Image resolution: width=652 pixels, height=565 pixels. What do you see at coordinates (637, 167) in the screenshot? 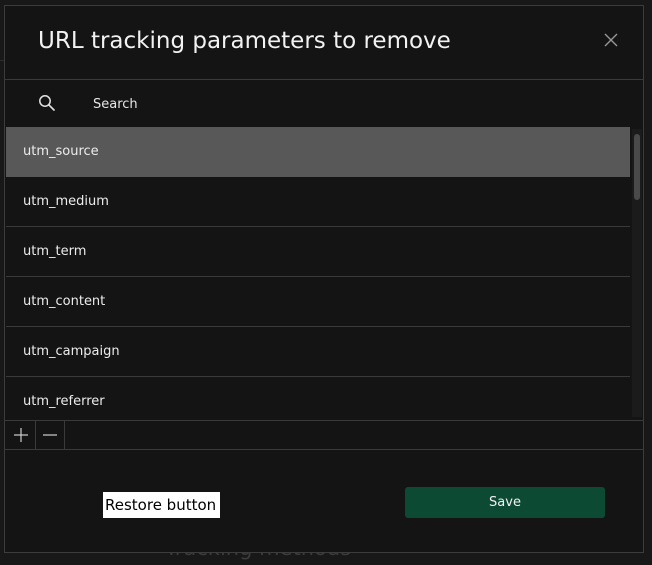
I see `scrollbar-thumb` at bounding box center [637, 167].